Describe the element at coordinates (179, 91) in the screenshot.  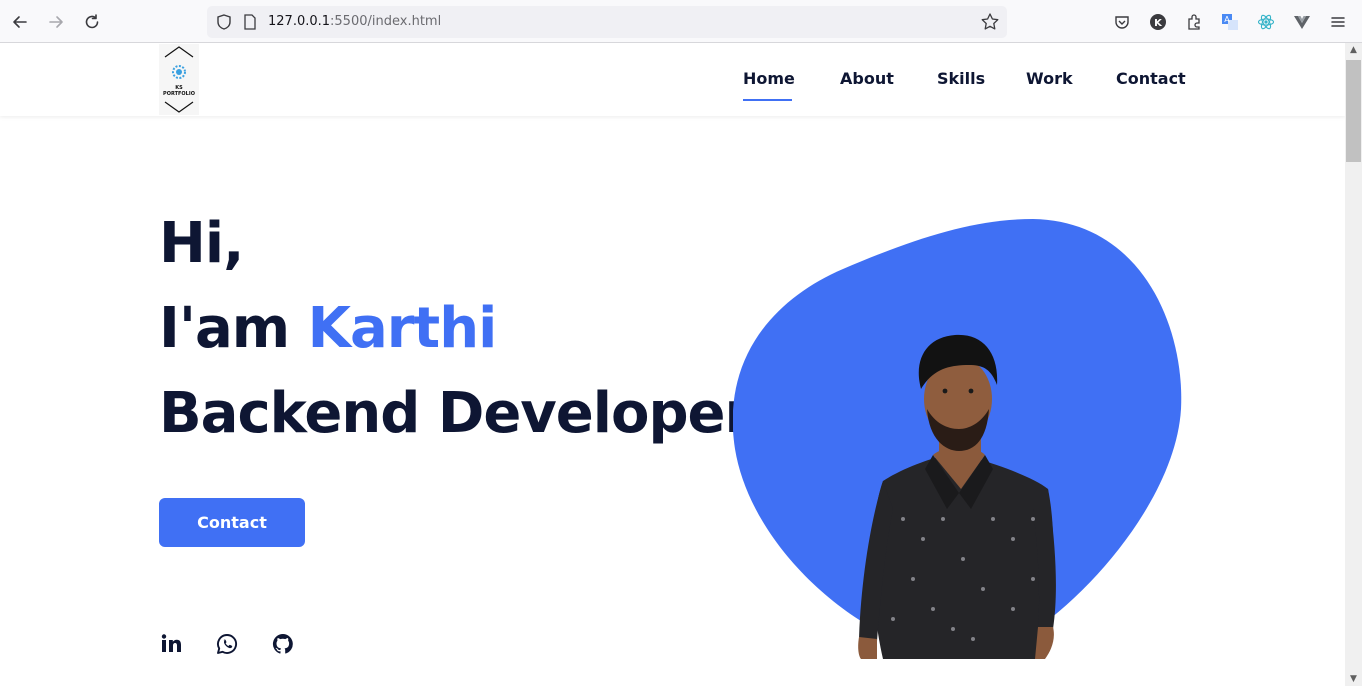
I see `logo-text: KS PORTFOLIO` at that location.